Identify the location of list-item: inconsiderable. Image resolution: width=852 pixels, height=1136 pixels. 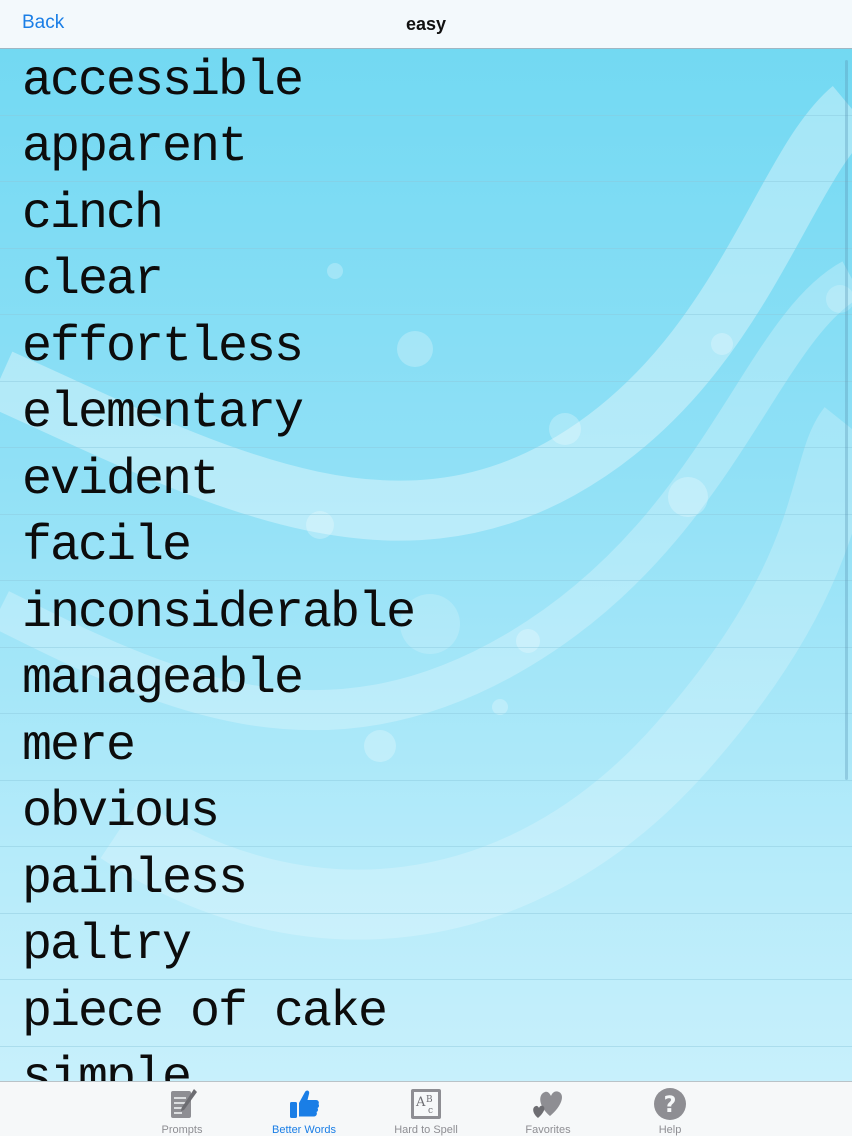
(426, 614).